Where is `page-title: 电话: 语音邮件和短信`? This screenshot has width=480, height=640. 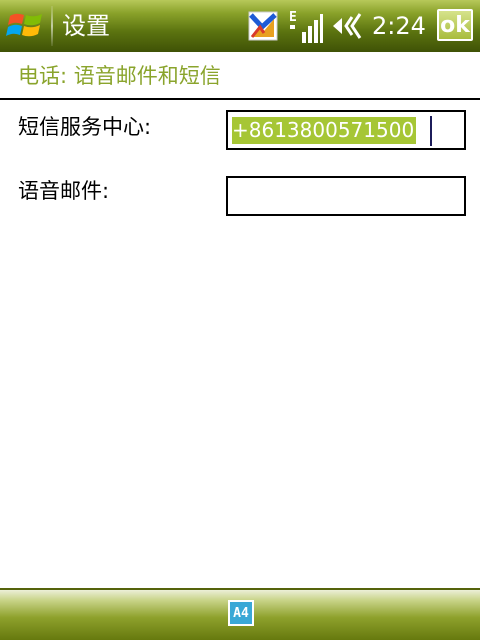 page-title: 电话: 语音邮件和短信 is located at coordinates (119, 76).